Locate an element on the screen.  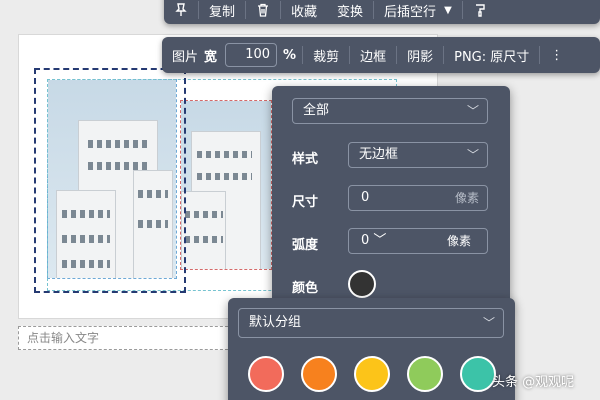
color-swatch-yellow is located at coordinates (372, 374).